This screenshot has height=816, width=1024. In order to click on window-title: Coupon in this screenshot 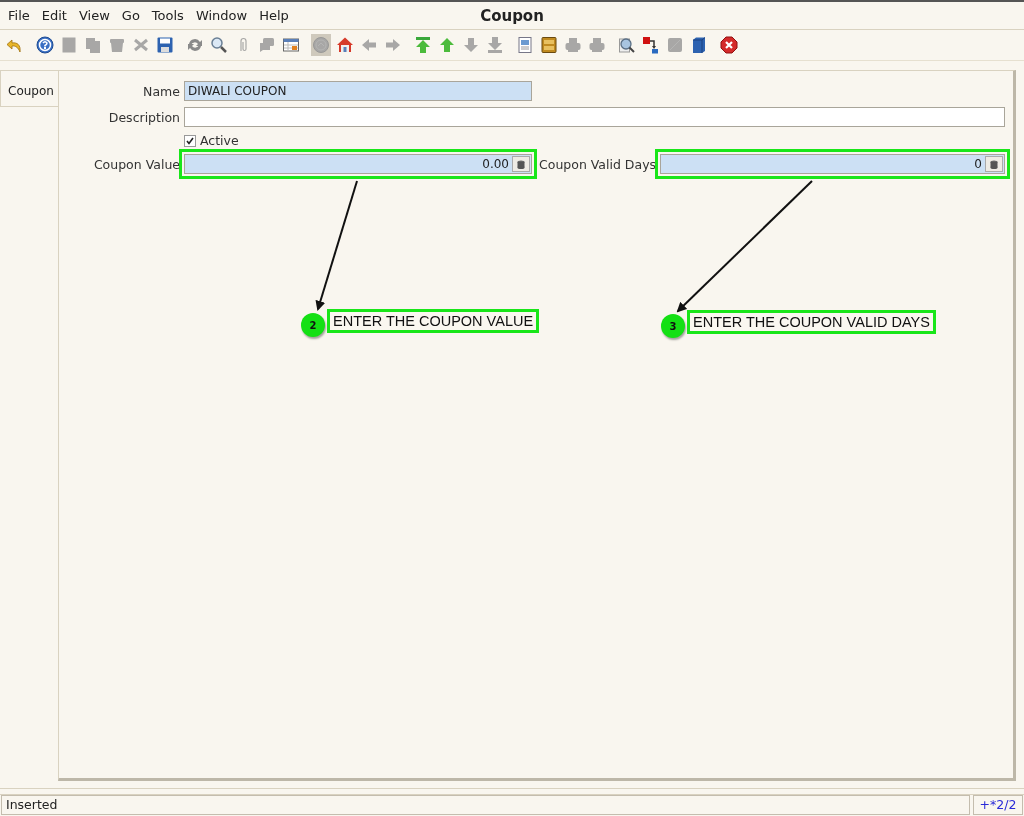, I will do `click(512, 15)`.